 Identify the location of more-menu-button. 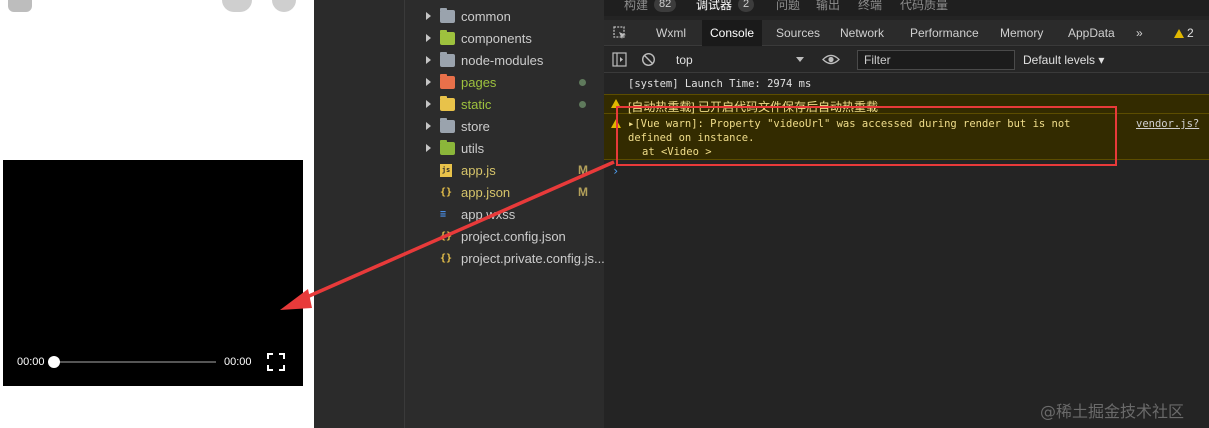
(237, 6).